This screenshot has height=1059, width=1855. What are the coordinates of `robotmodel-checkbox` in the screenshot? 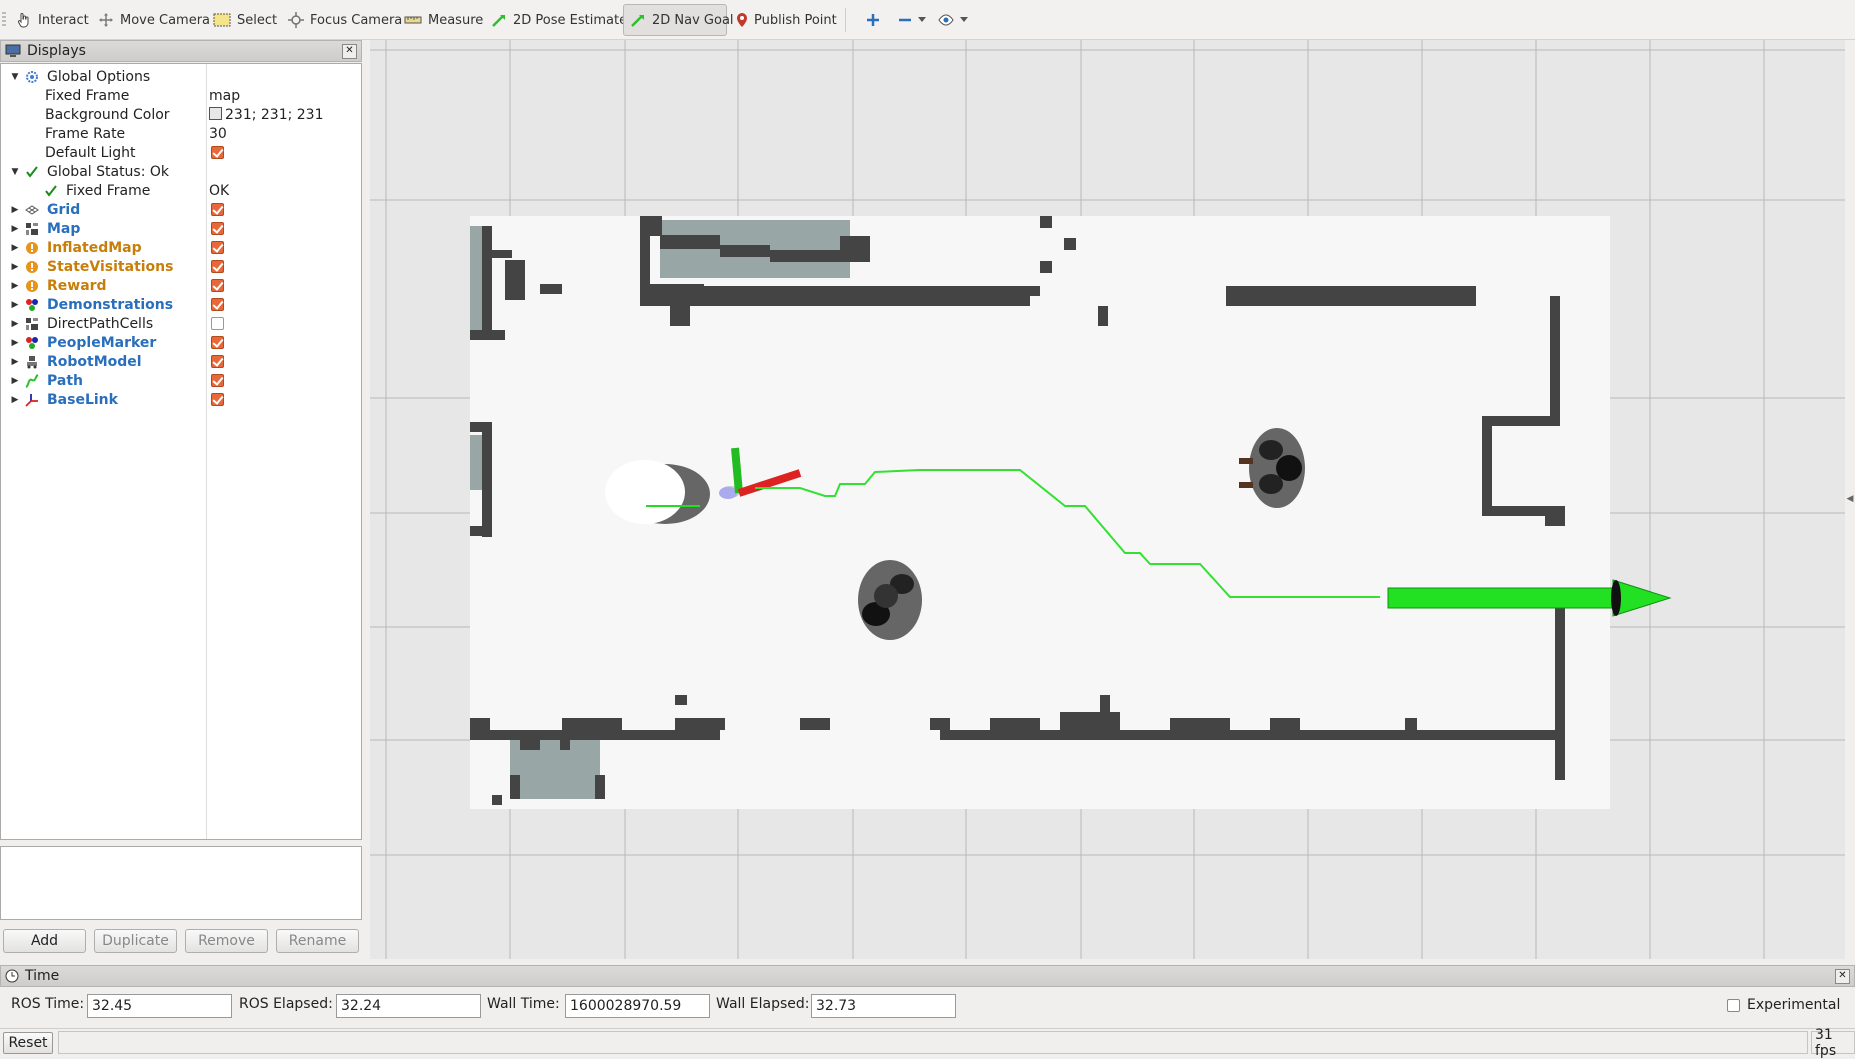 It's located at (217, 361).